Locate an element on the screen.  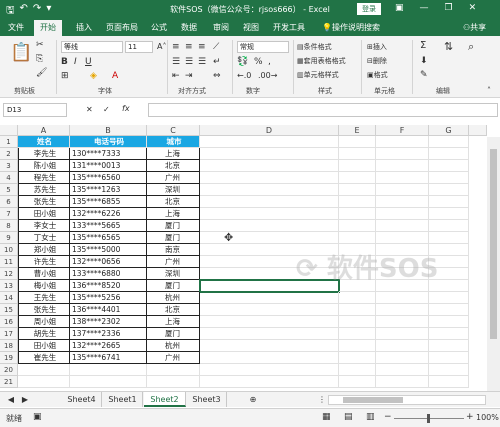
align-bottom-icon: ≡ is located at coordinates (202, 47).